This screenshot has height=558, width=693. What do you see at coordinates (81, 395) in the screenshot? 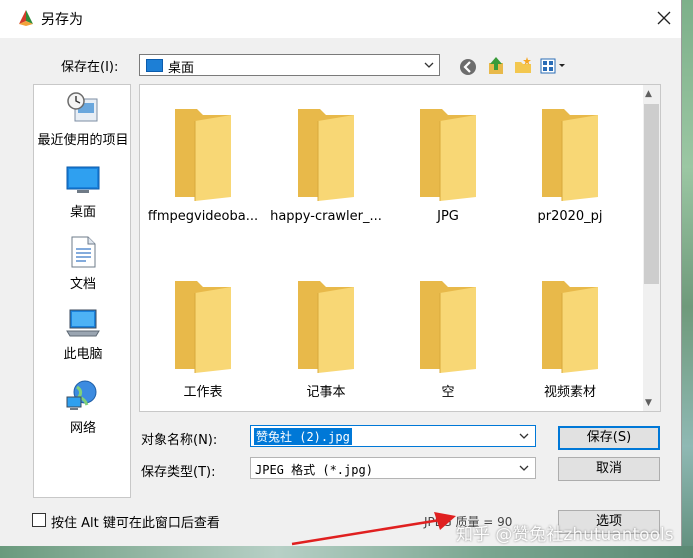
I see `network-icon` at bounding box center [81, 395].